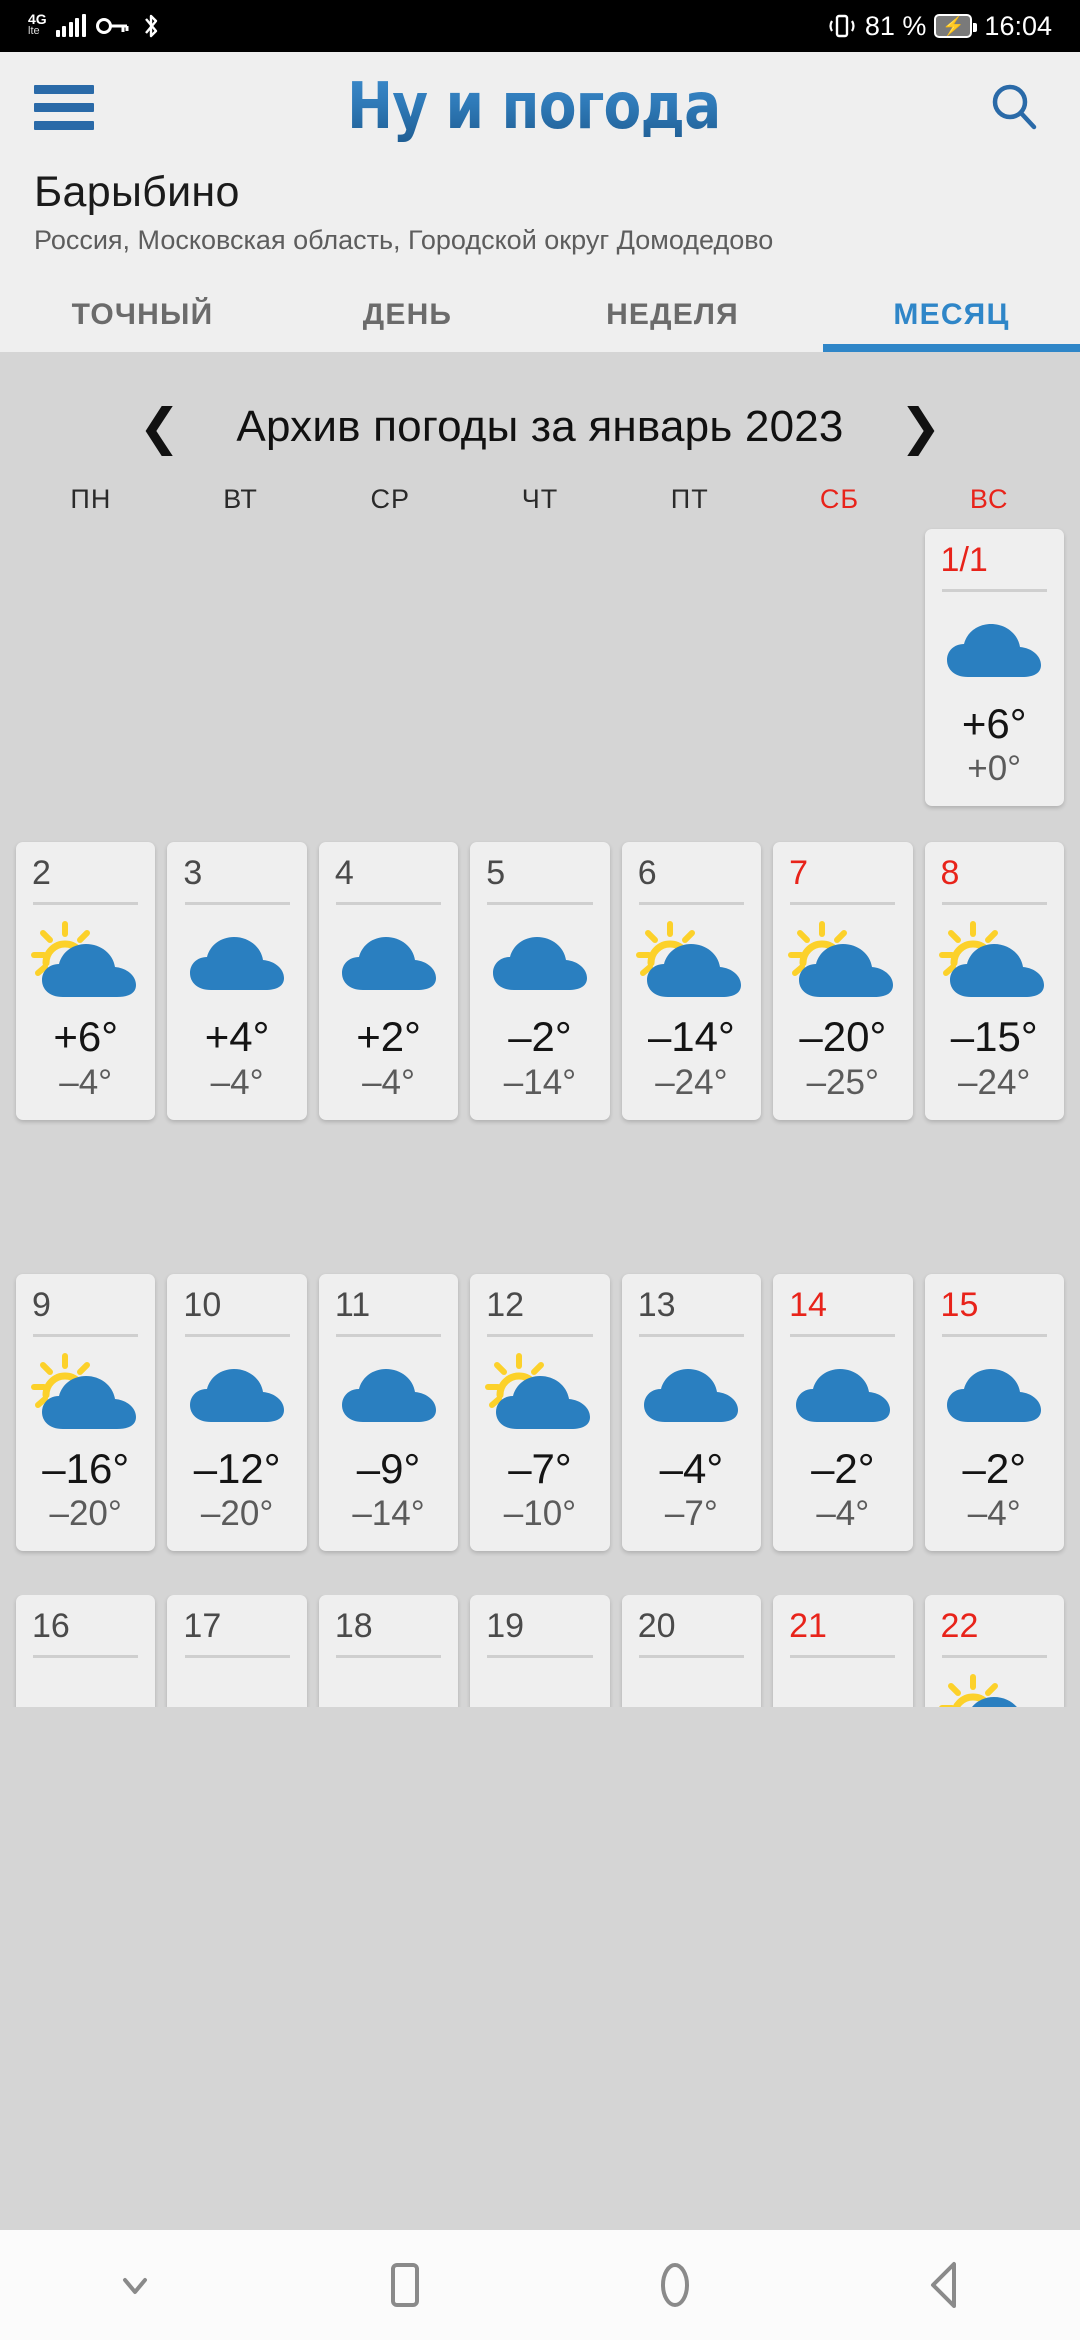 The height and width of the screenshot is (2340, 1080). I want to click on day-number: 8, so click(950, 873).